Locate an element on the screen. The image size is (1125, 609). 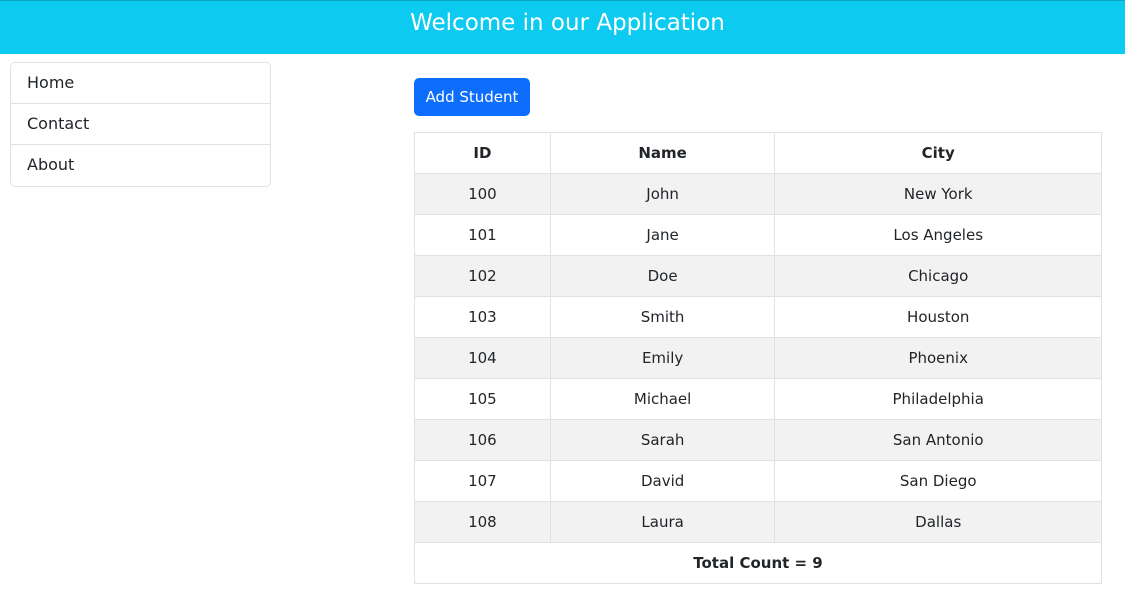
table-header-row: ID Name City is located at coordinates (758, 153).